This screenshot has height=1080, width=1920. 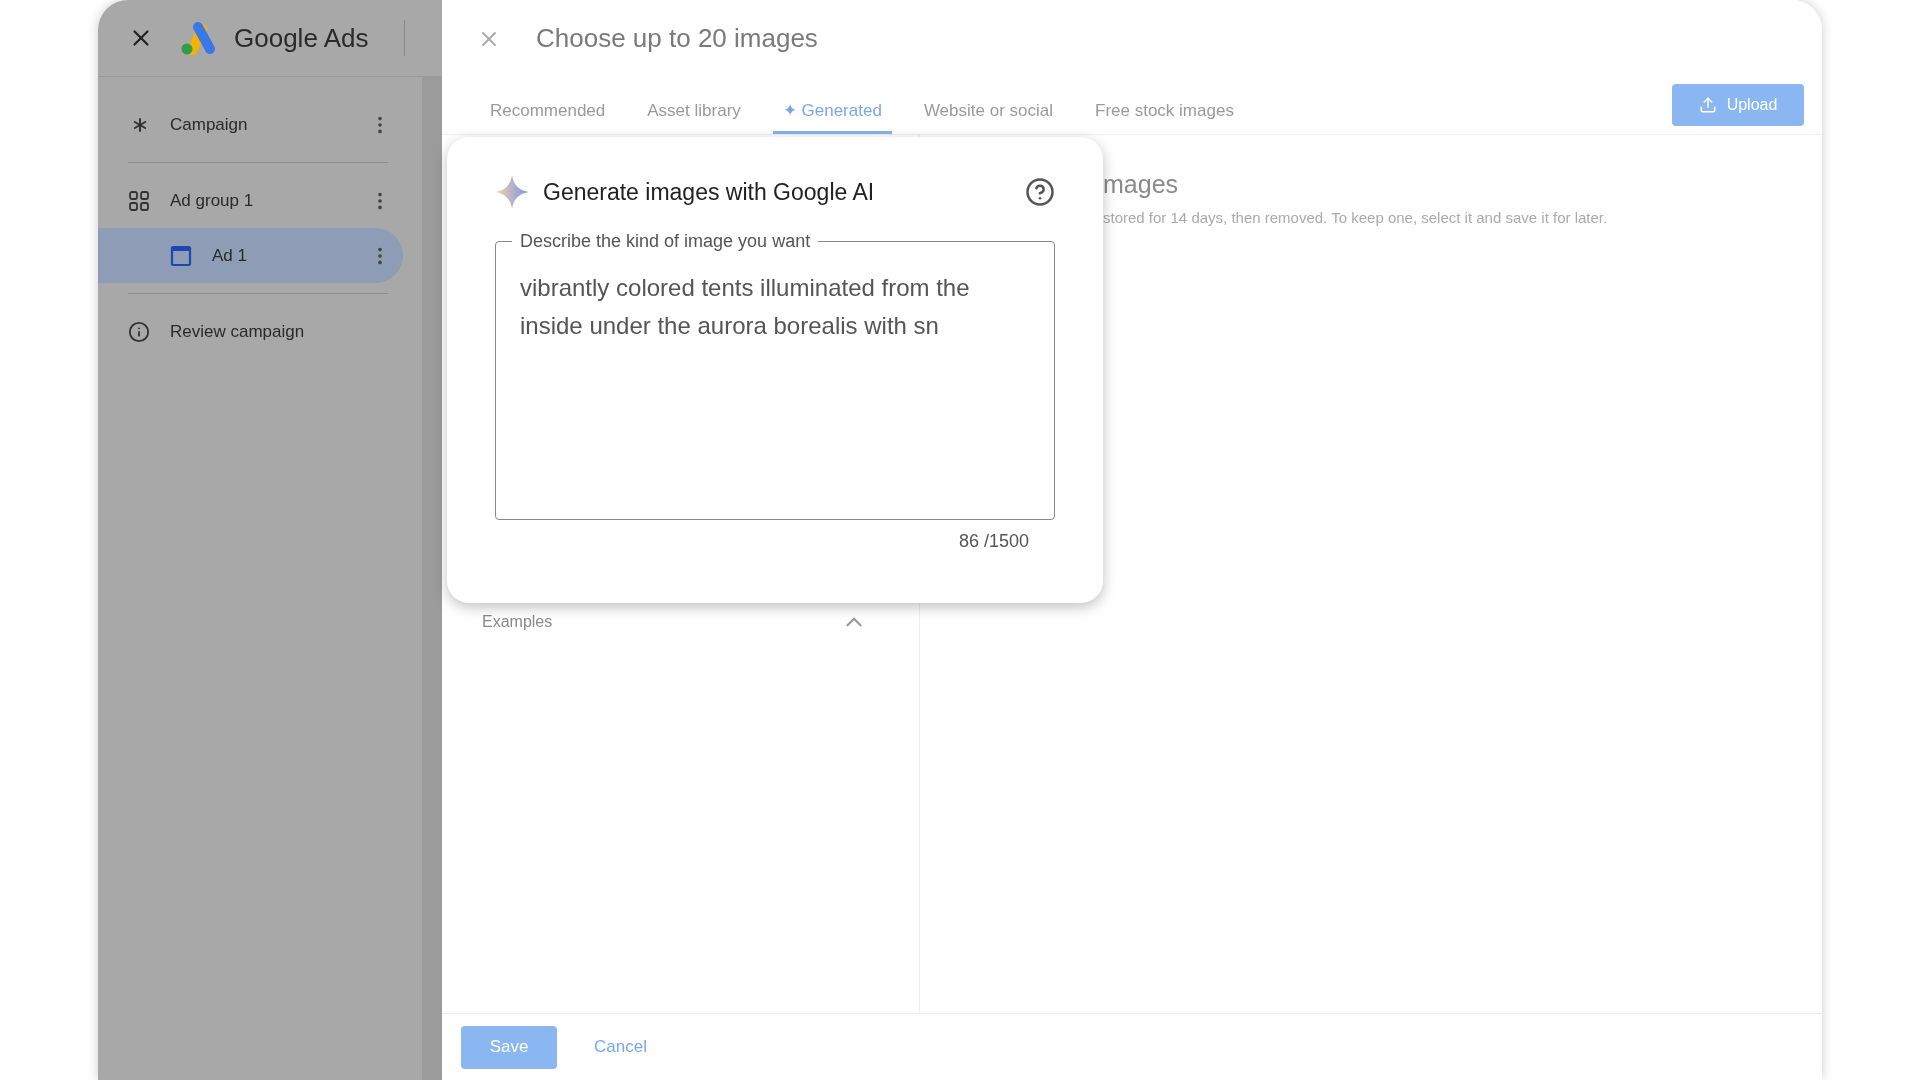 What do you see at coordinates (1738, 105) in the screenshot?
I see `upload-button: Upload` at bounding box center [1738, 105].